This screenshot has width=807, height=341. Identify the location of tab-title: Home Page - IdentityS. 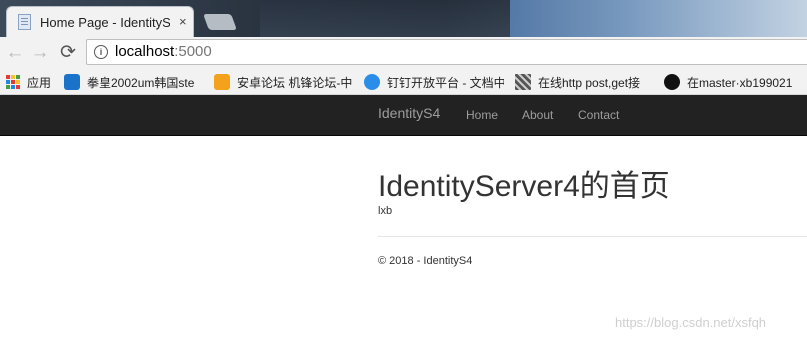
(105, 22).